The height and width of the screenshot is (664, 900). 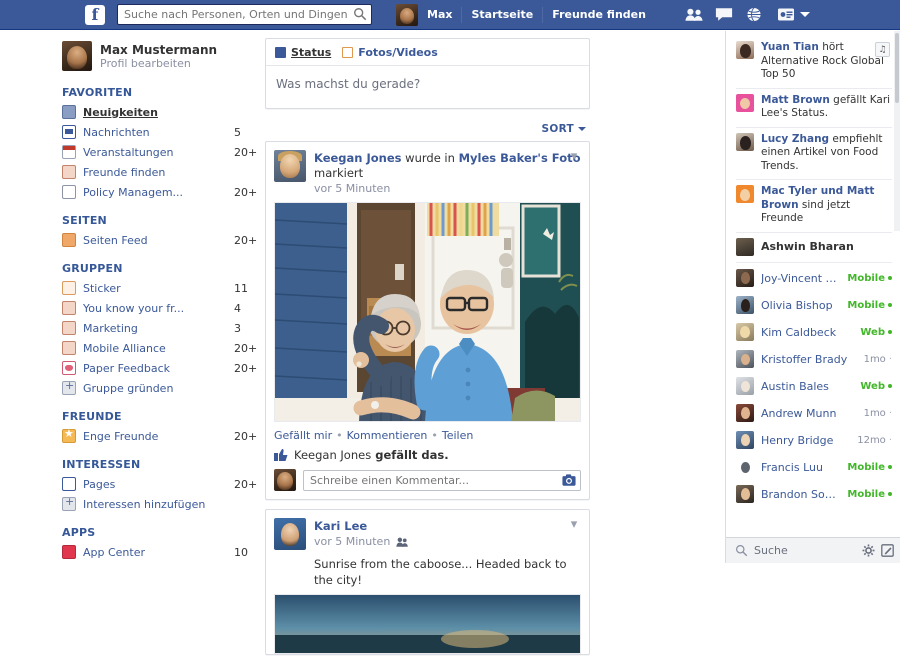 I want to click on search-icon, so click(x=741, y=550).